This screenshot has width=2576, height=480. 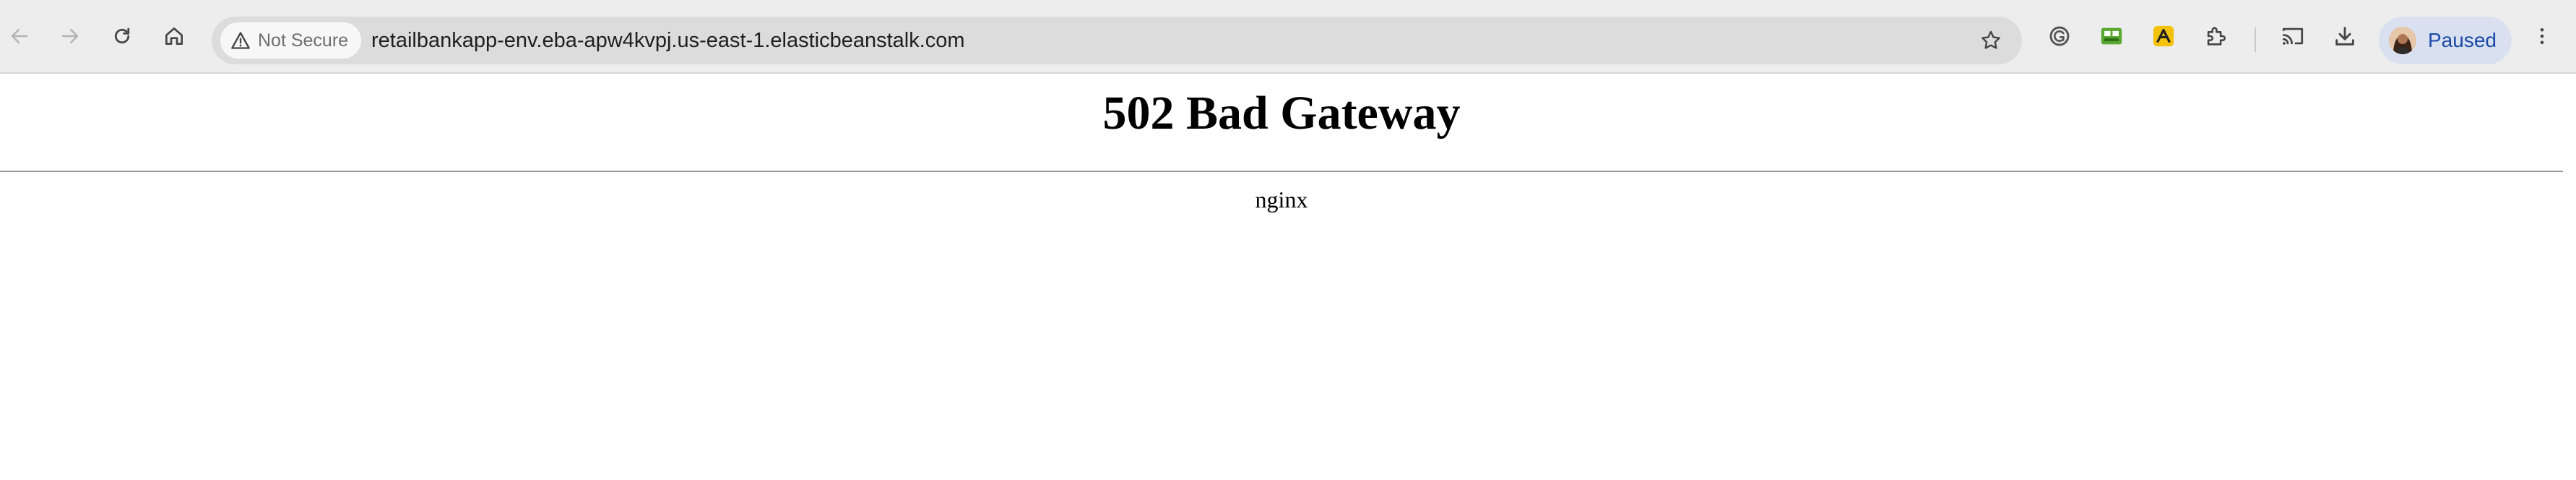 I want to click on menu-icon, so click(x=2542, y=36).